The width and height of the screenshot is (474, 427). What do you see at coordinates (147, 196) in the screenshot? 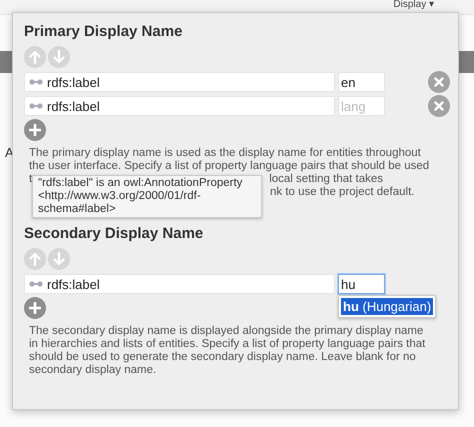
I see `tooltip: "rdfs:label" is an owl:AnnotationProperty <http://www.w3.org/2000/01/rdf-schema#label>` at bounding box center [147, 196].